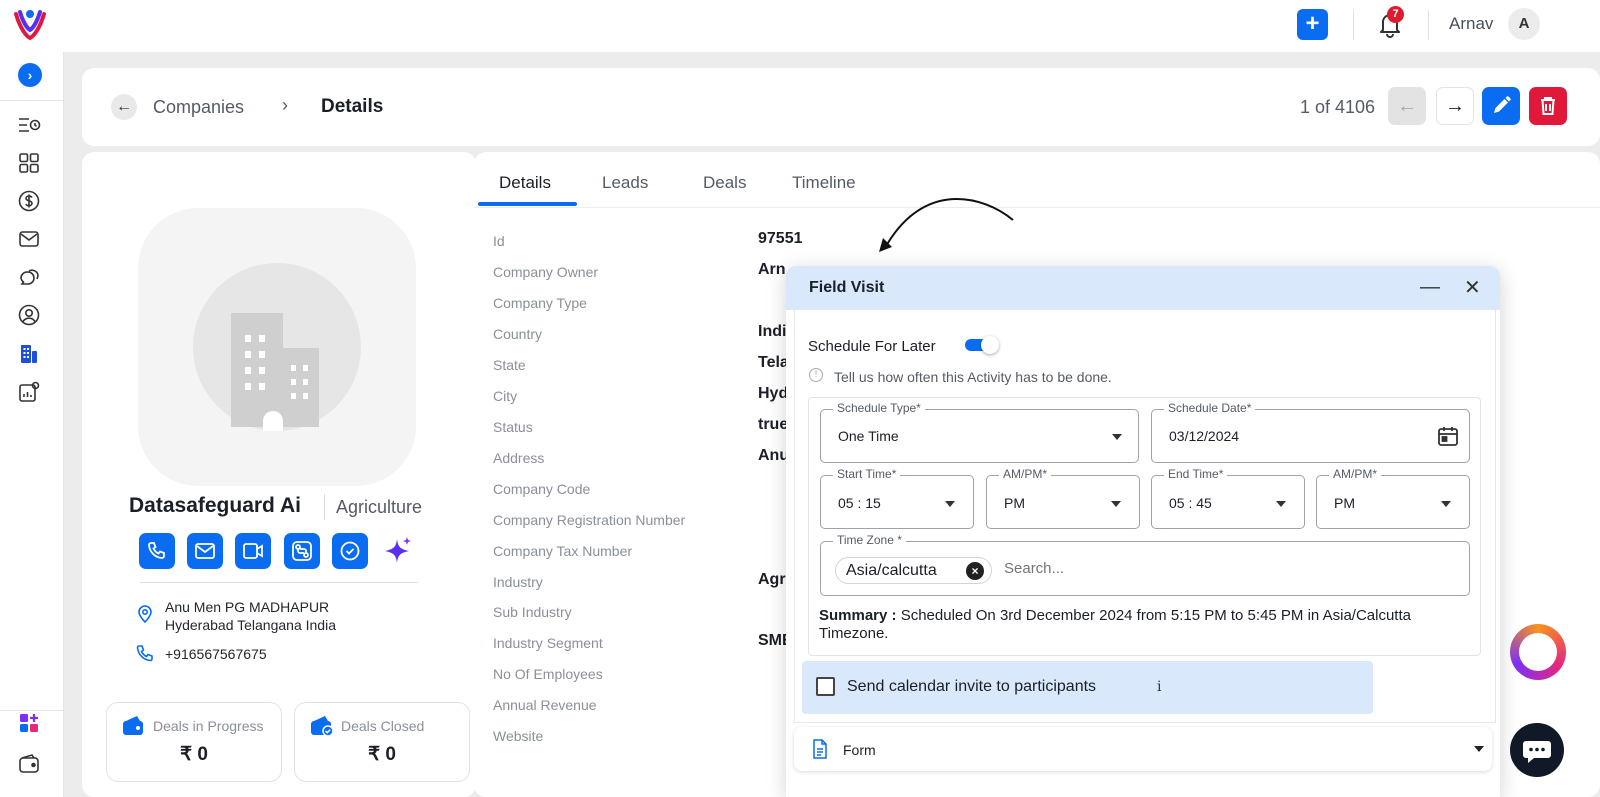  I want to click on companies-building-icon, so click(29, 354).